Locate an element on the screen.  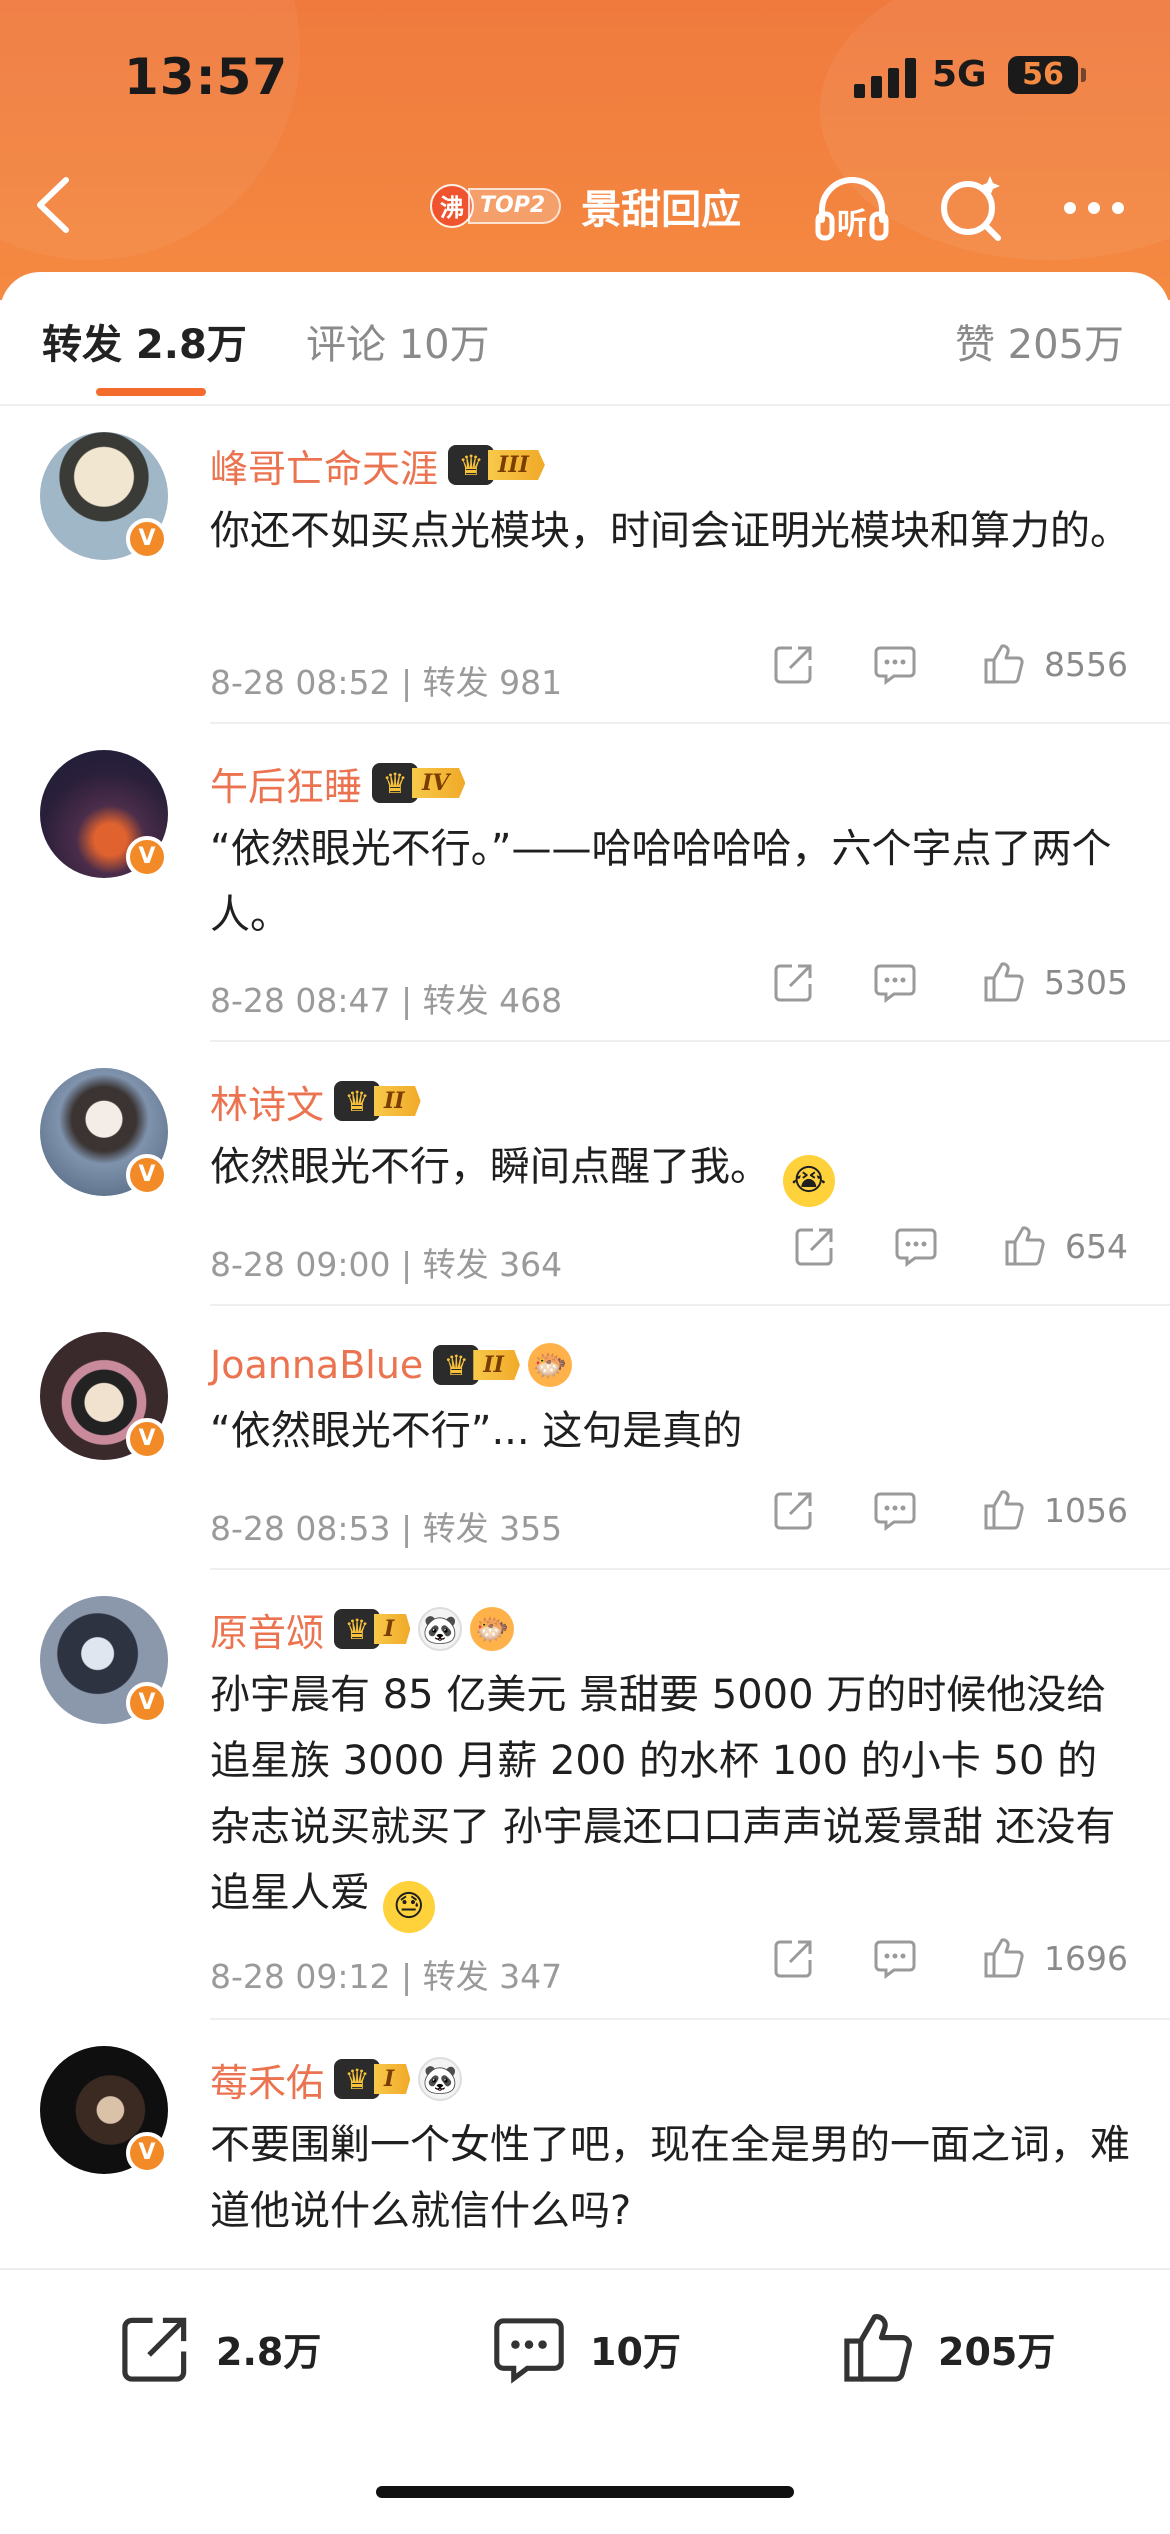
like-count: 654 is located at coordinates (1096, 1246).